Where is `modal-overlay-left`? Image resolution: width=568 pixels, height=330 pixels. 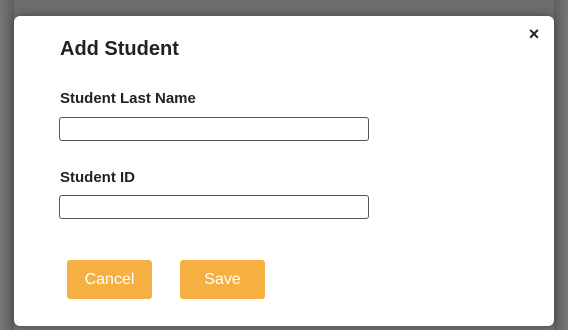
modal-overlay-left is located at coordinates (7, 165).